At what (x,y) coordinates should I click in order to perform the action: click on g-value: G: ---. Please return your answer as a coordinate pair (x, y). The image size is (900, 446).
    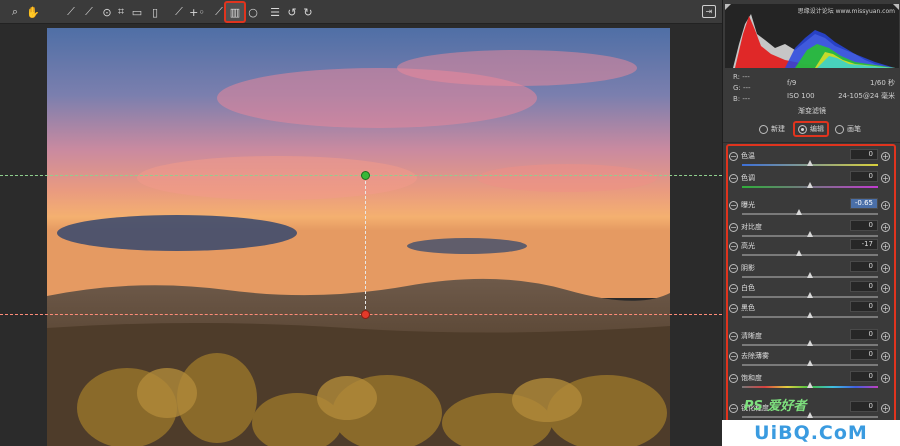
    Looking at the image, I should click on (742, 88).